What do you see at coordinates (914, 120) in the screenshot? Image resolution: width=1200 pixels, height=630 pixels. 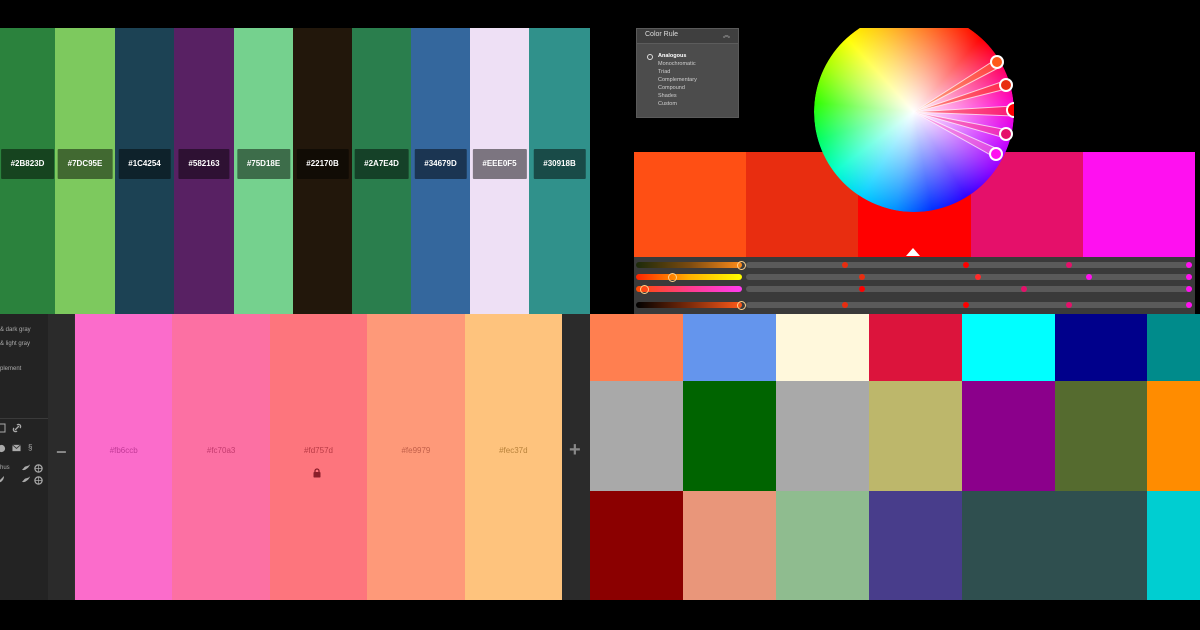 I see `color-wheel` at bounding box center [914, 120].